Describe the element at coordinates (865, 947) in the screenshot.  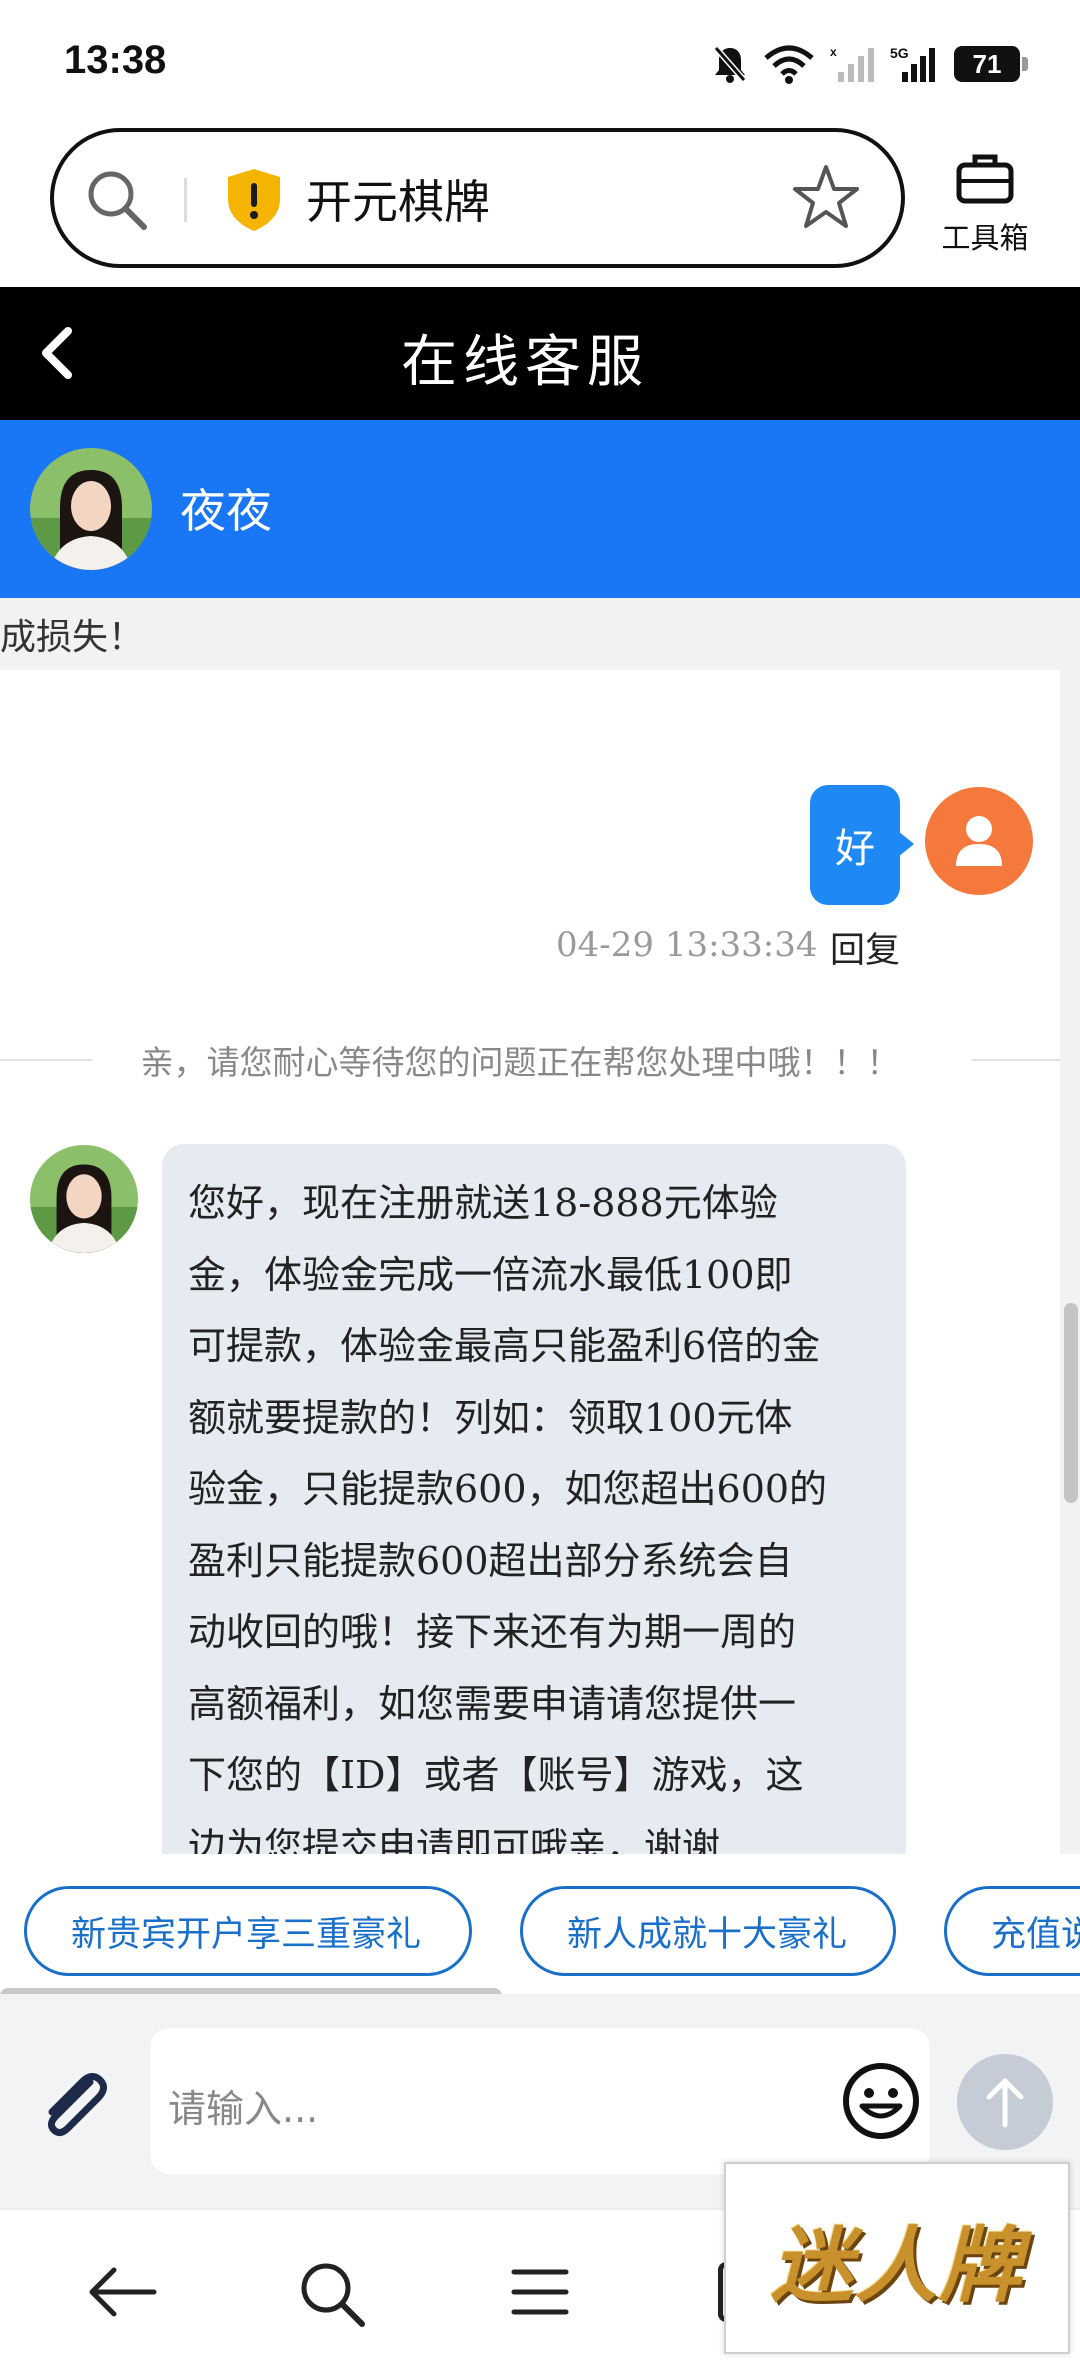
I see `reply-link: 回复` at that location.